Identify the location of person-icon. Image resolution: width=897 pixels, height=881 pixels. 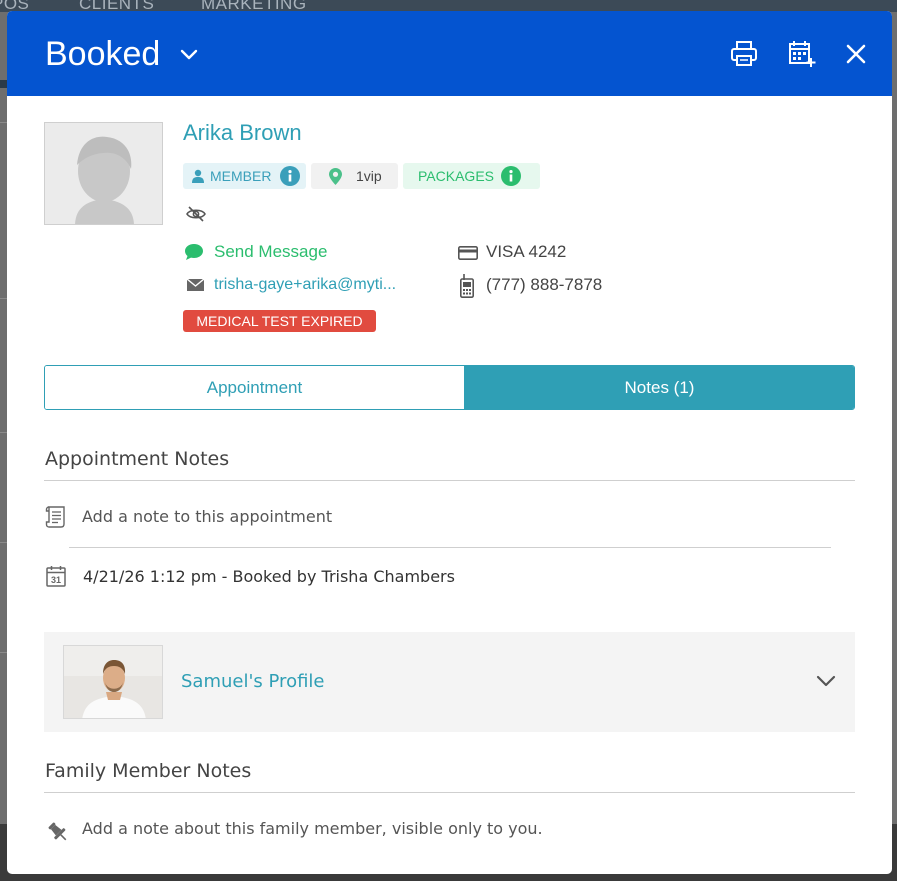
(198, 176).